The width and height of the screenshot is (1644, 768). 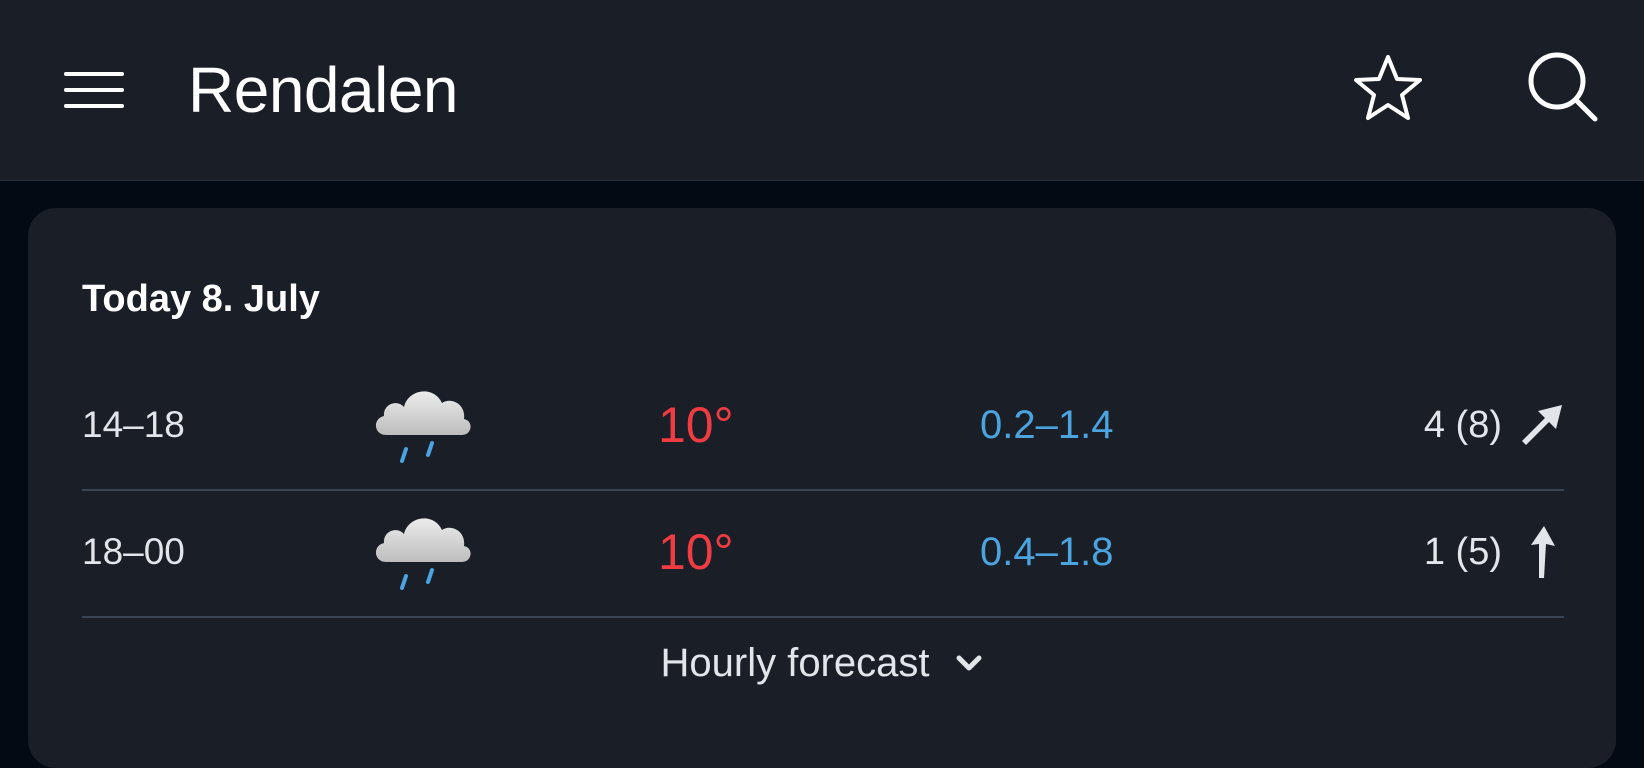 What do you see at coordinates (323, 90) in the screenshot?
I see `location-title: Rendalen` at bounding box center [323, 90].